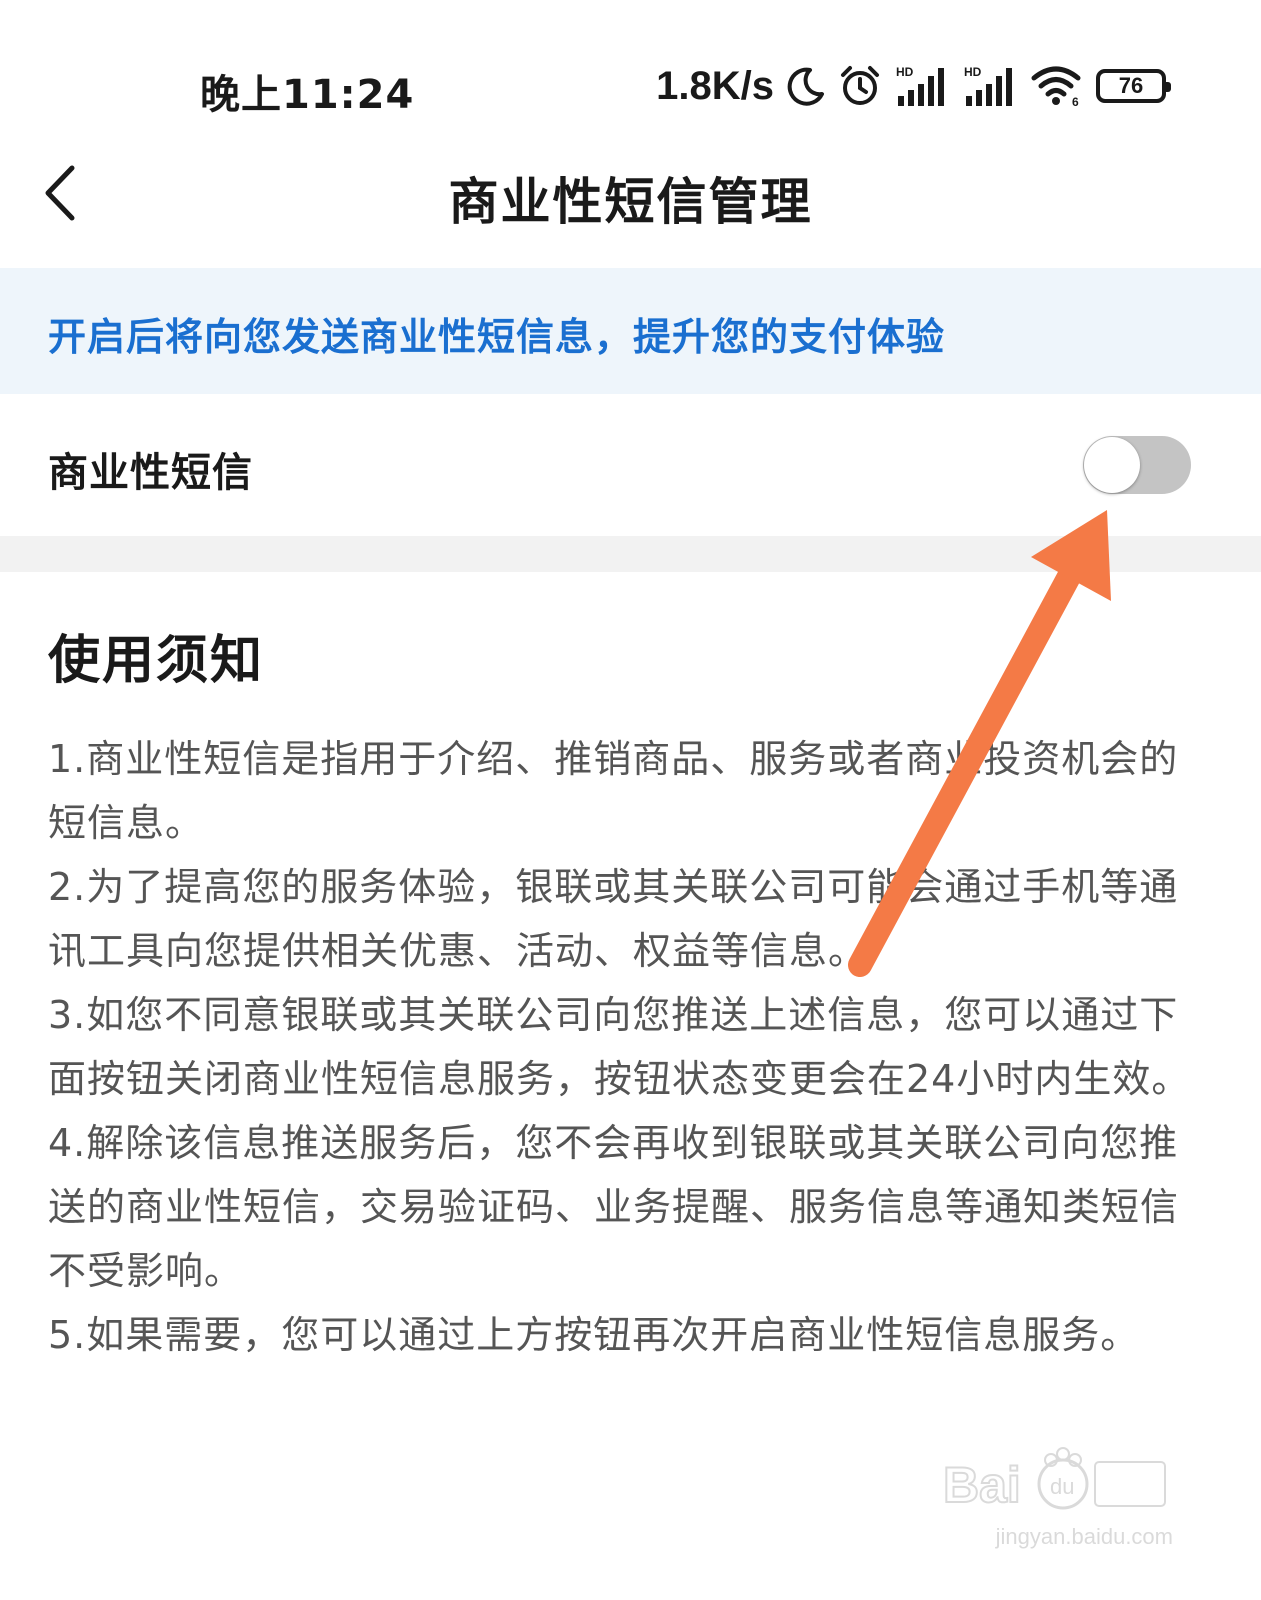 Image resolution: width=1261 pixels, height=1600 pixels. I want to click on status-bar: 晚上11:24 1.8K/s HD HD 6 76, so click(630, 70).